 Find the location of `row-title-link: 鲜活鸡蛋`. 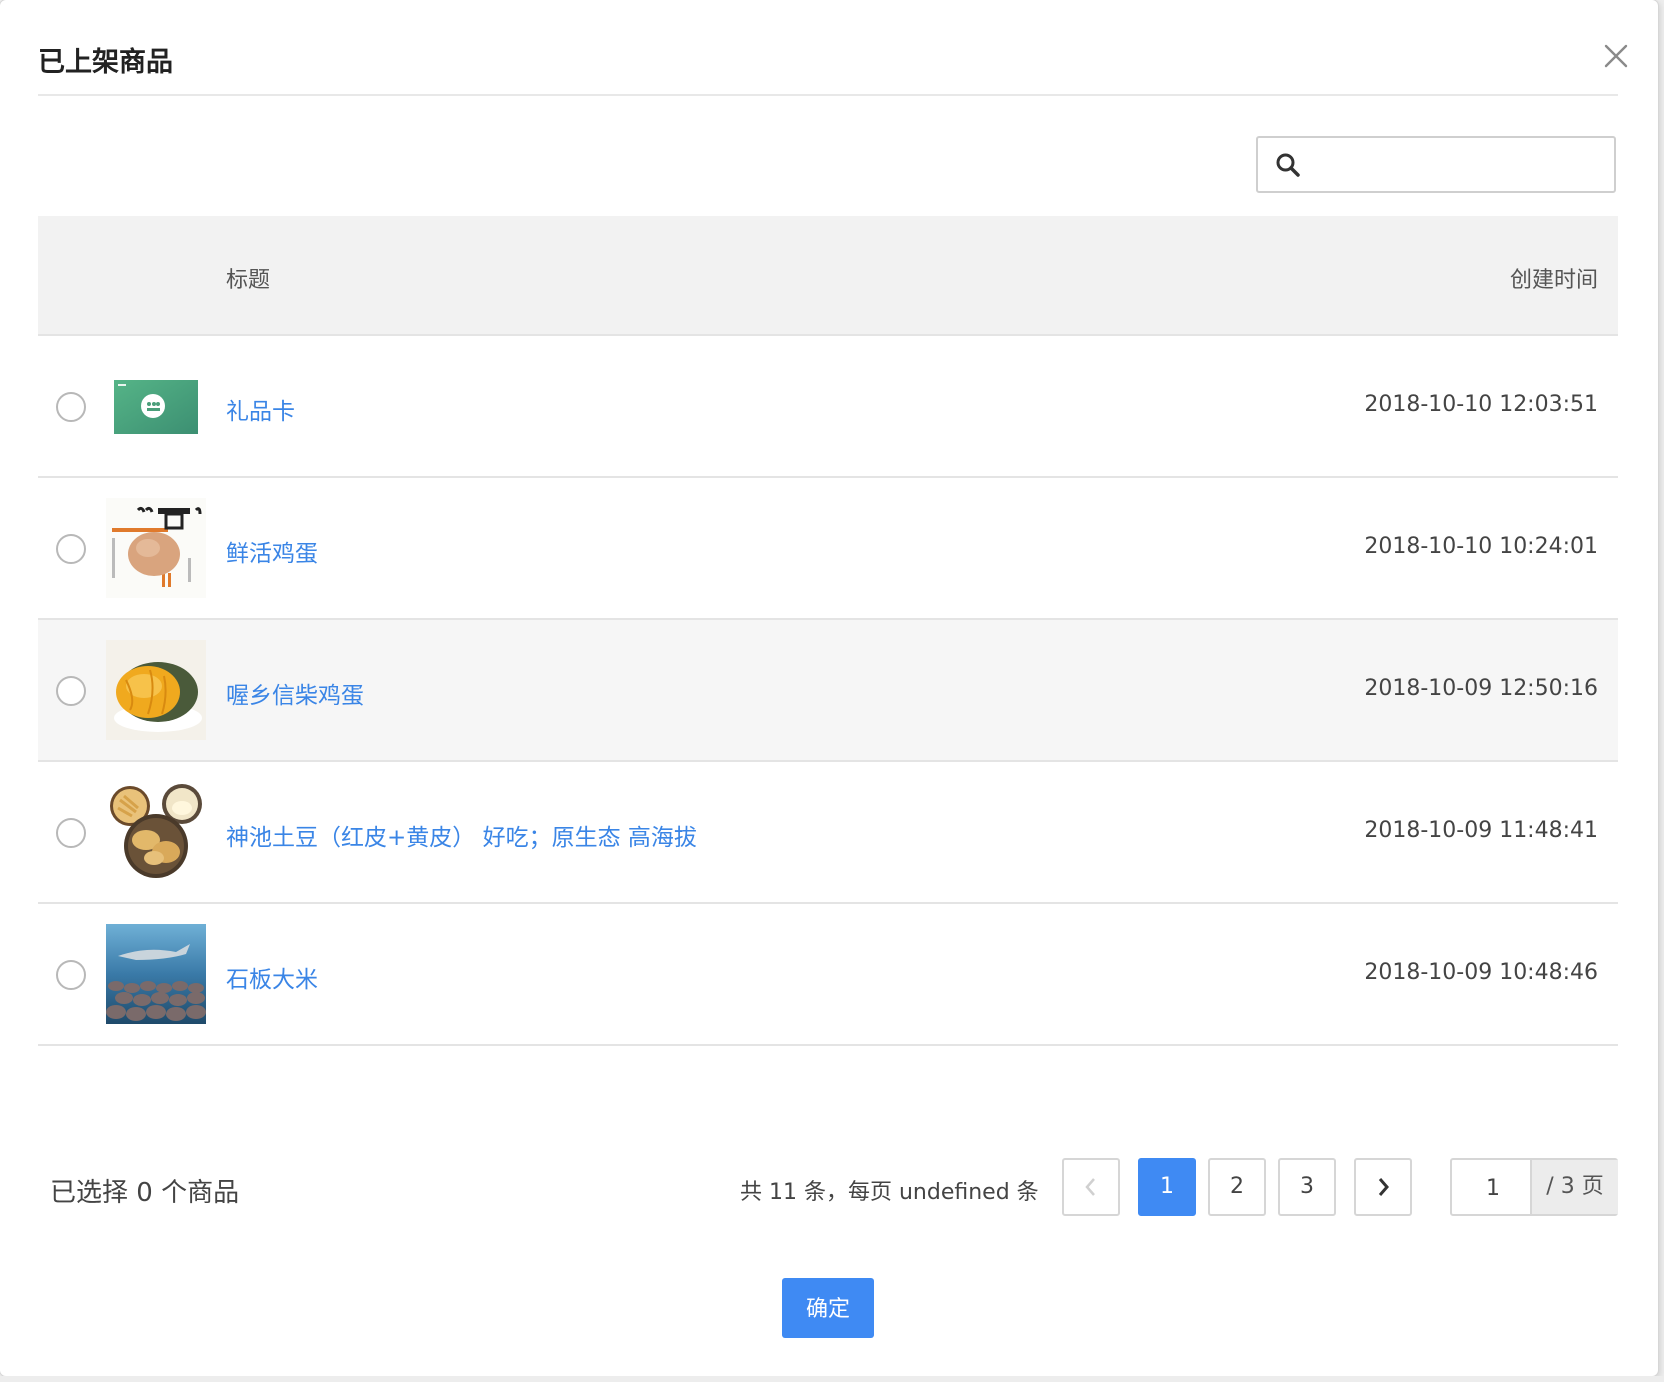

row-title-link: 鲜活鸡蛋 is located at coordinates (272, 551).